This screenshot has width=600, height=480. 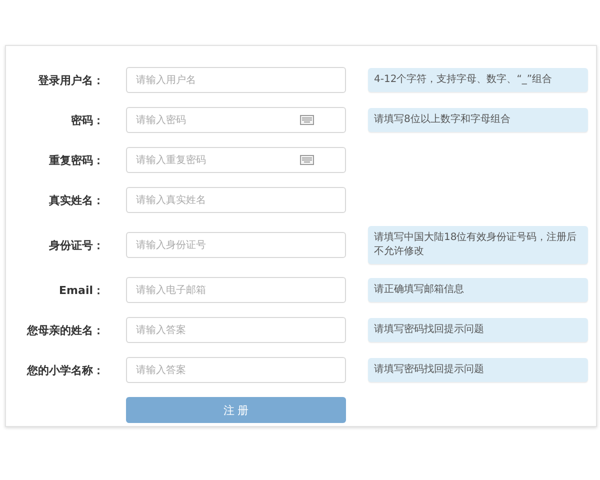 I want to click on input-field: 请输入重复密码, so click(x=236, y=160).